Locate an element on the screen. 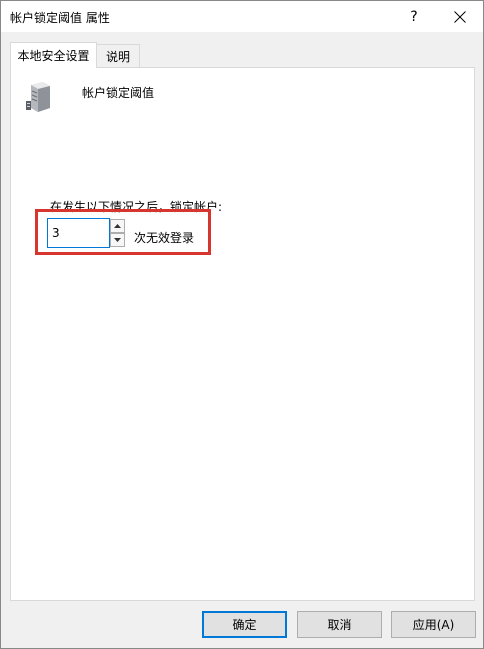 The image size is (484, 649). close-icon is located at coordinates (460, 16).